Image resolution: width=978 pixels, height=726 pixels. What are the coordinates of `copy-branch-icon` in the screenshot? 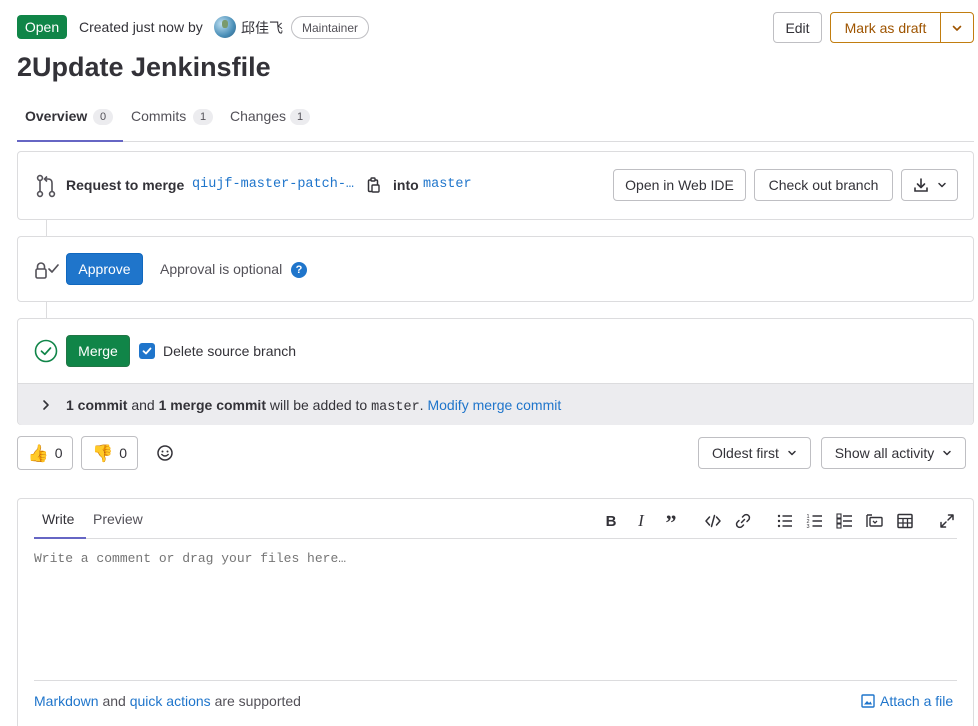 It's located at (374, 185).